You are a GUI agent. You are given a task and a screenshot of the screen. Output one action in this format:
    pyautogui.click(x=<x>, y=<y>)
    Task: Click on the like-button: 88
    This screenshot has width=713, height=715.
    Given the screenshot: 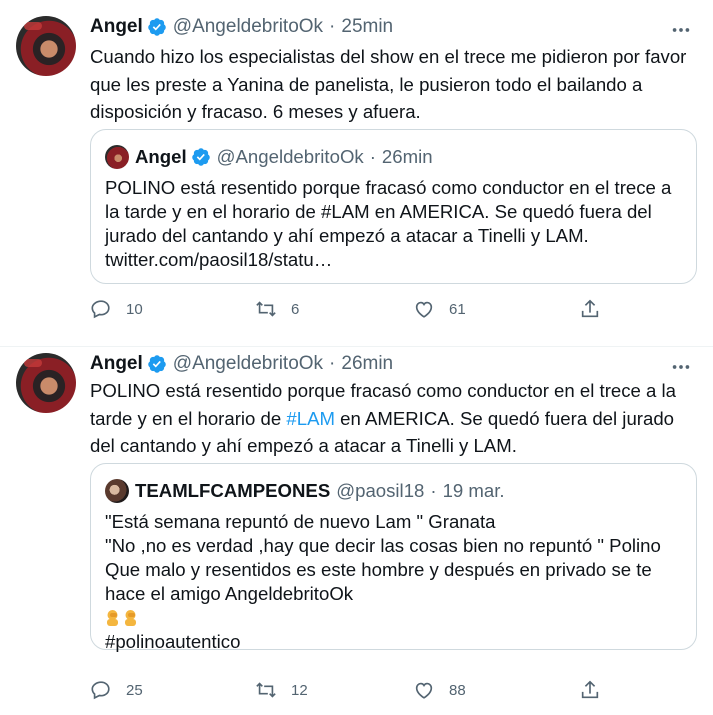 What is the action you would take?
    pyautogui.click(x=439, y=690)
    